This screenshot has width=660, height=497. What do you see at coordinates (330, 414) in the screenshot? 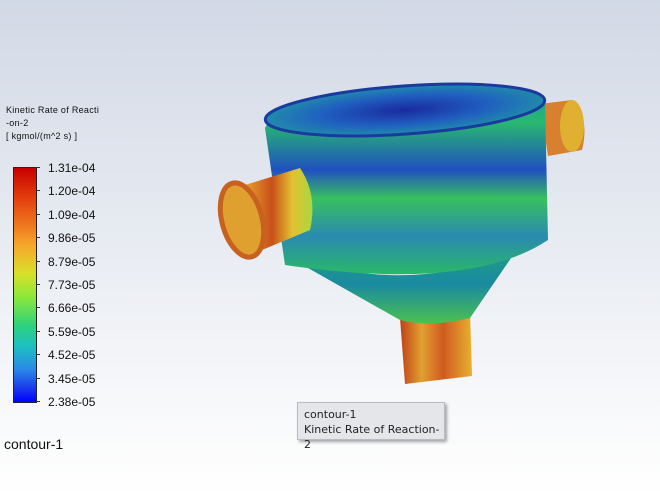
I see `tooltip-title: contour-1` at bounding box center [330, 414].